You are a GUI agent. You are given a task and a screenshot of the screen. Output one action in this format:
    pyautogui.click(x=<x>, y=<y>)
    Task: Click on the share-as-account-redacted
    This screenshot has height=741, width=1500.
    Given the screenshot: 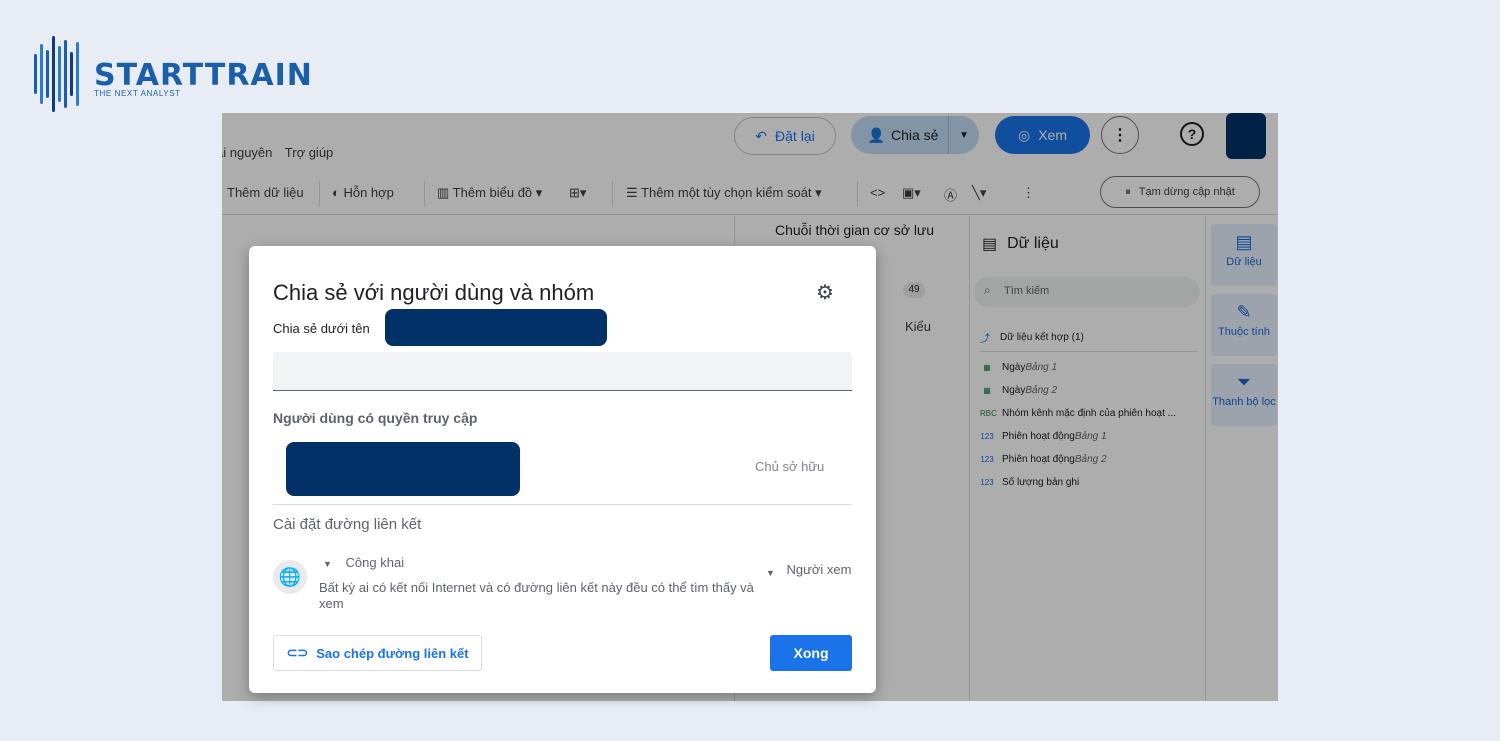 What is the action you would take?
    pyautogui.click(x=496, y=327)
    